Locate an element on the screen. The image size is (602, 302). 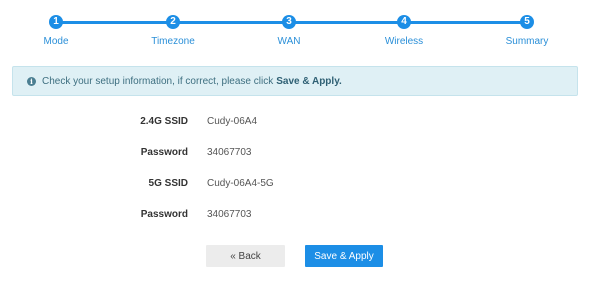
step-label: Timezone is located at coordinates (173, 41).